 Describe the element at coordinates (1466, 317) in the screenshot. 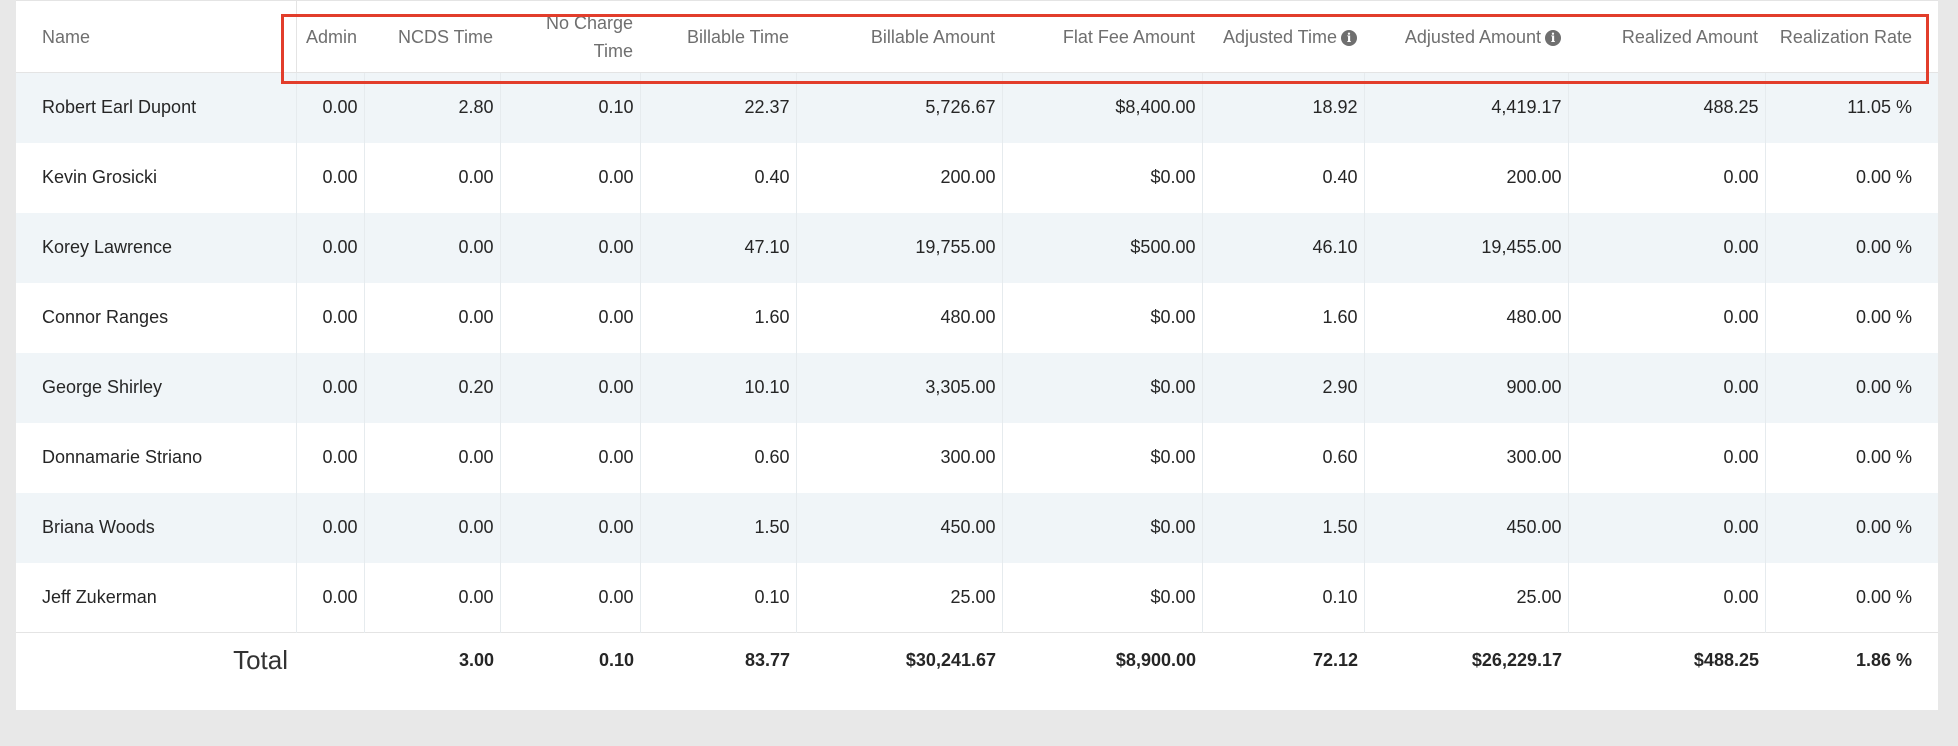

I see `adjusted-amount-cell: 480.00` at that location.